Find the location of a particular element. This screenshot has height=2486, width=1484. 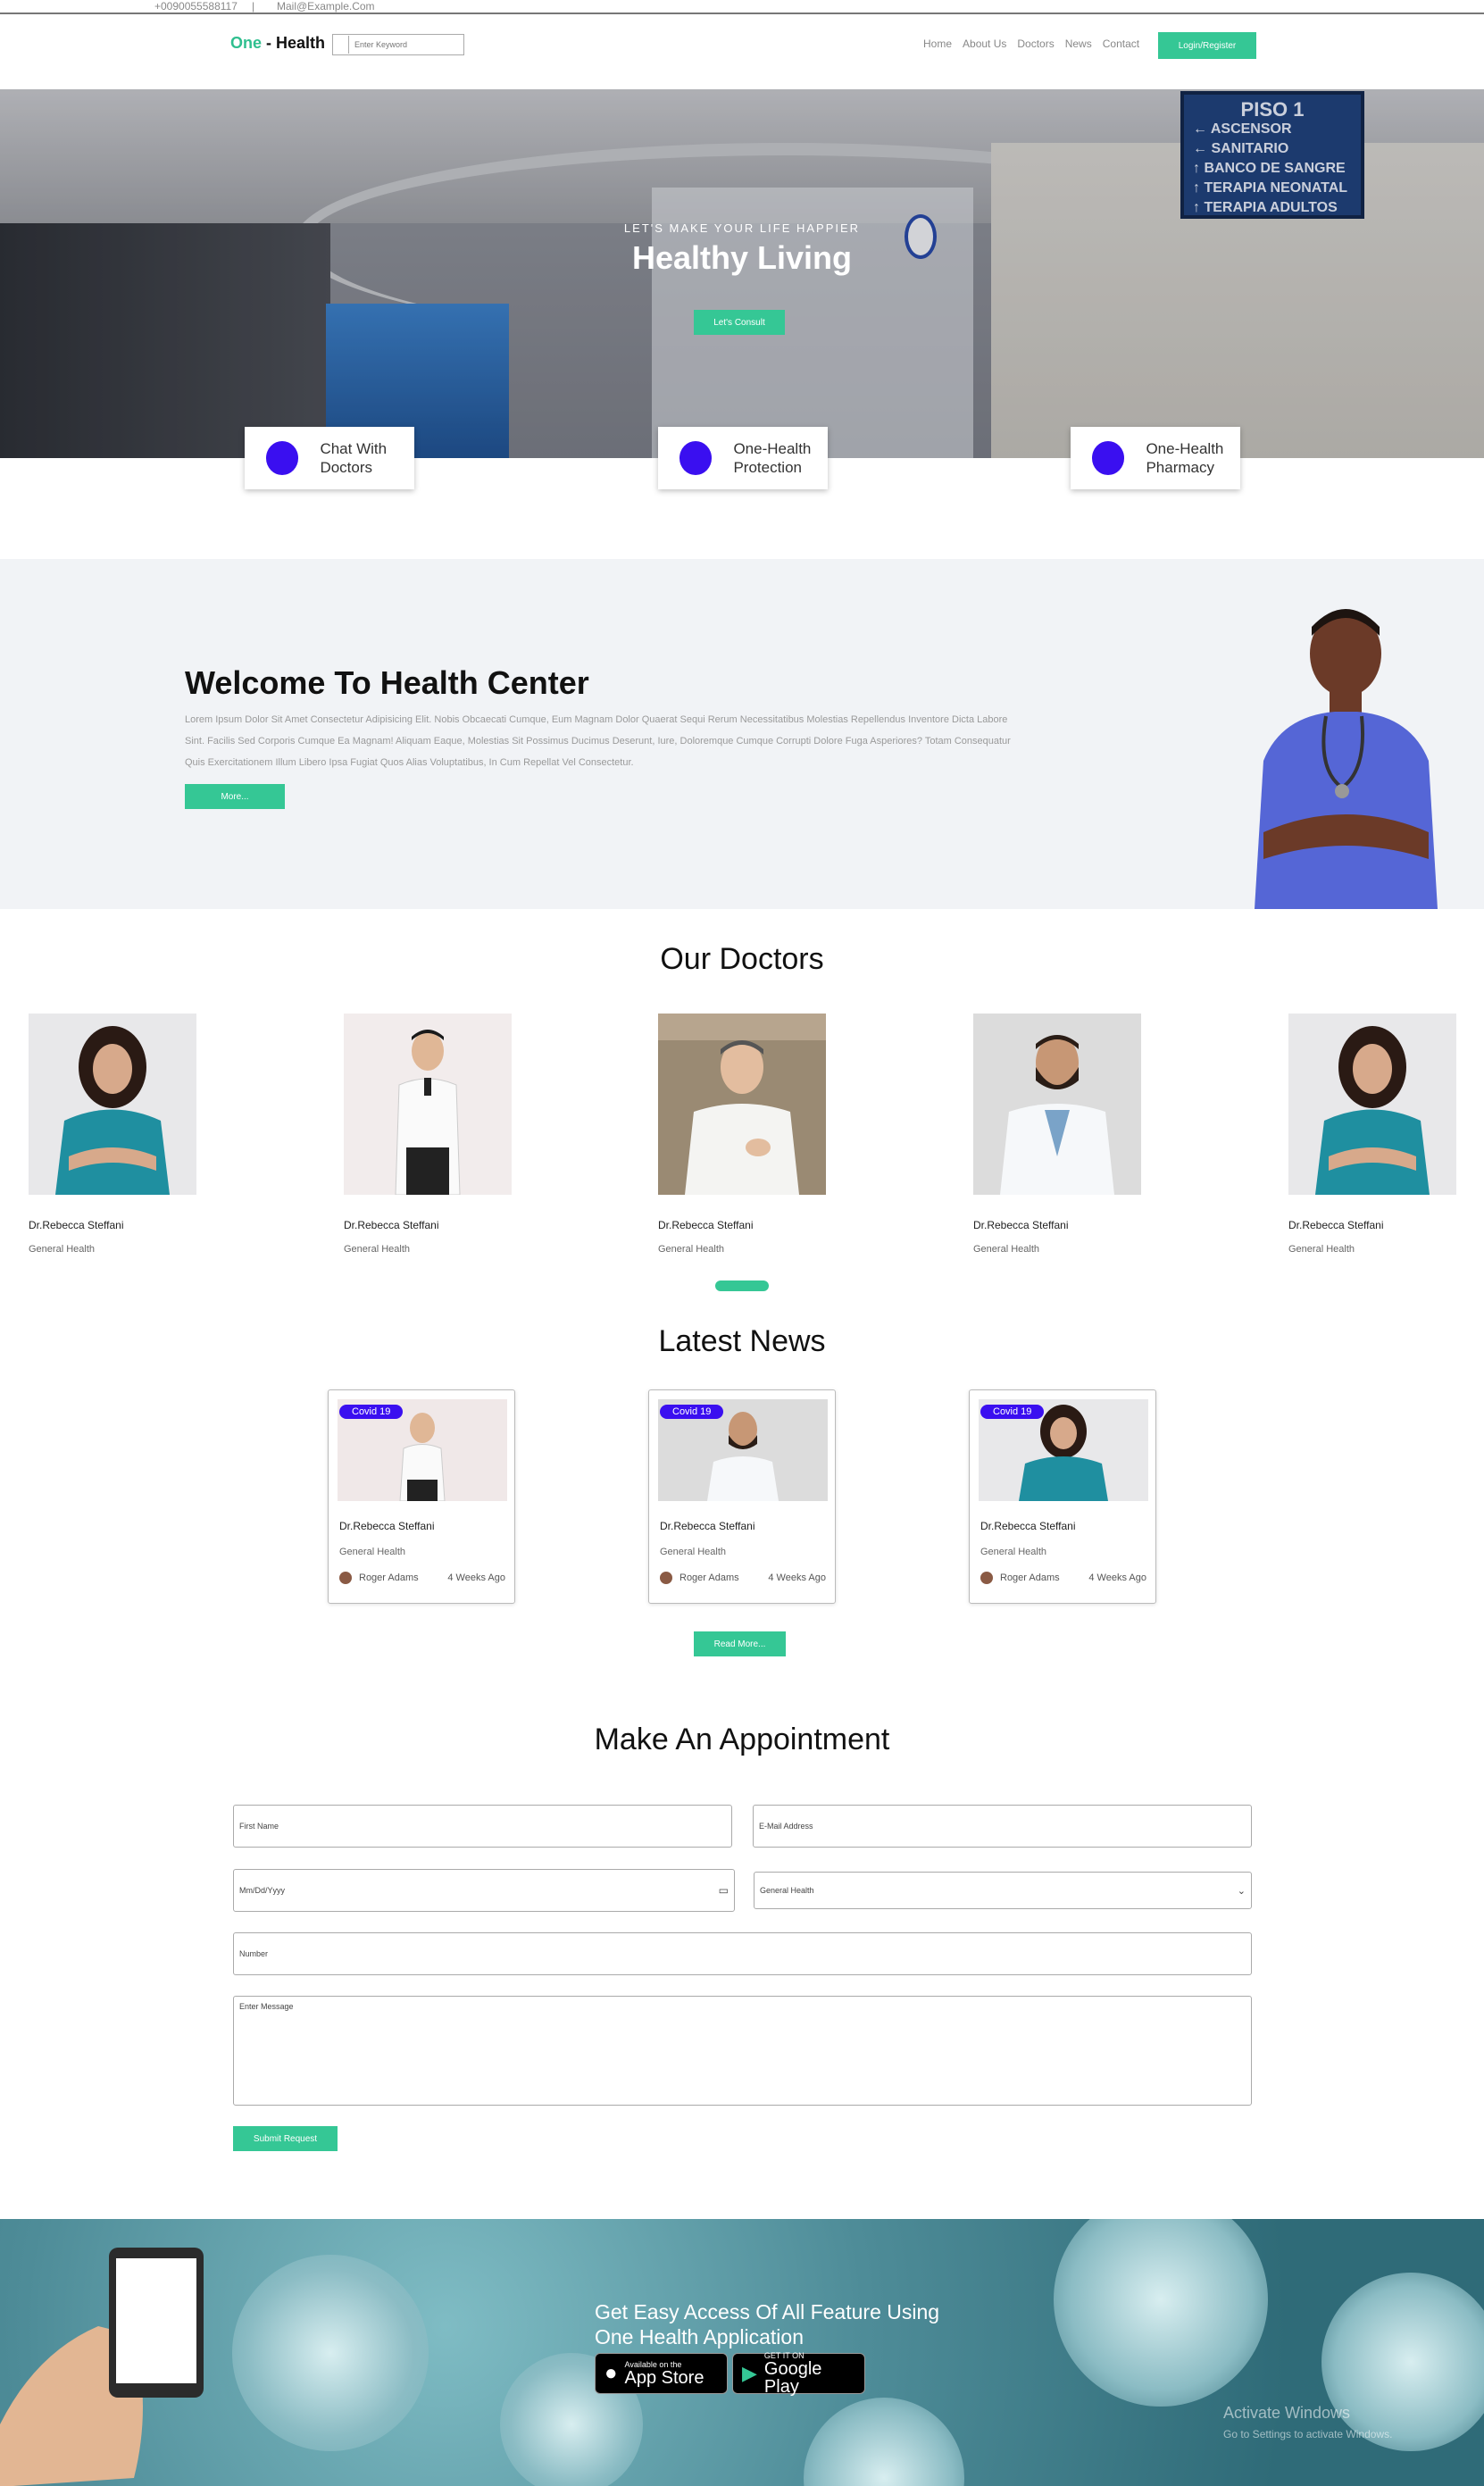

google-play-badge: ▶ GET IT ON Google Play is located at coordinates (798, 2373).